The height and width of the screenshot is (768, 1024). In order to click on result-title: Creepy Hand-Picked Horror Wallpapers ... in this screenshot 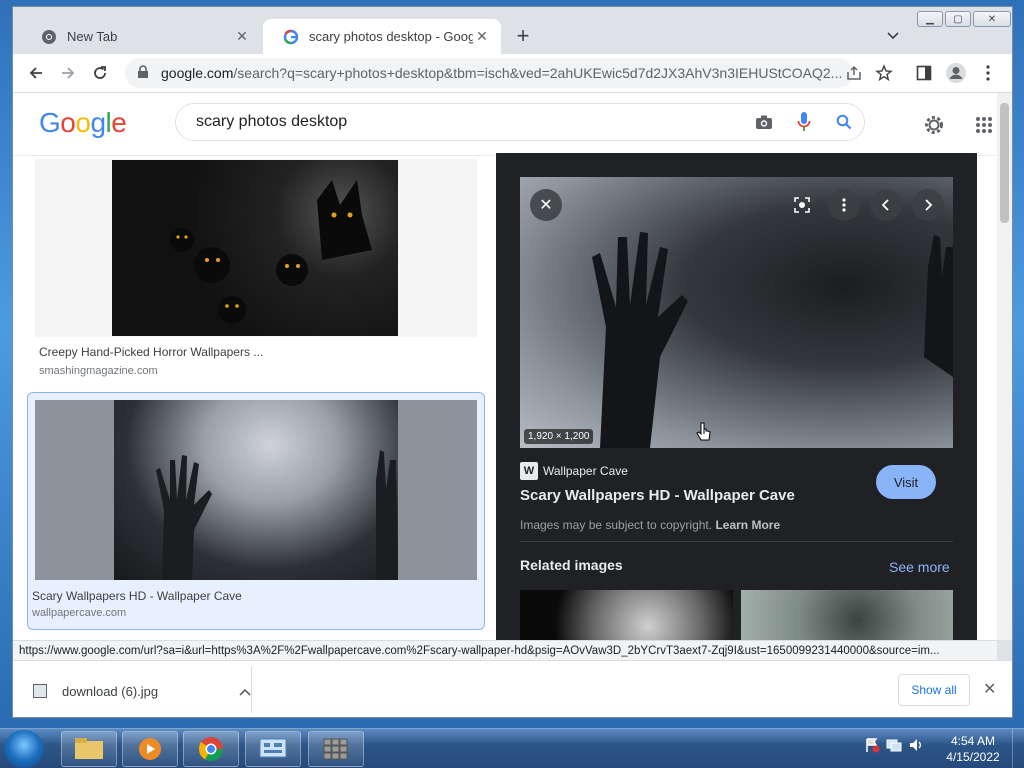, I will do `click(151, 352)`.